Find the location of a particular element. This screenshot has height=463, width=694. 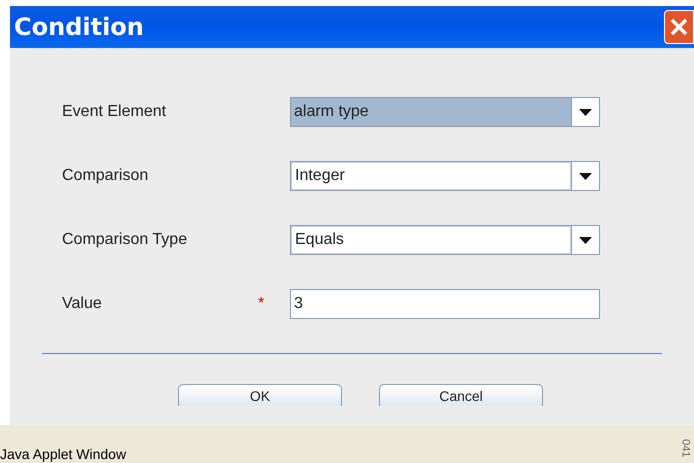

required-mark: * is located at coordinates (262, 304).